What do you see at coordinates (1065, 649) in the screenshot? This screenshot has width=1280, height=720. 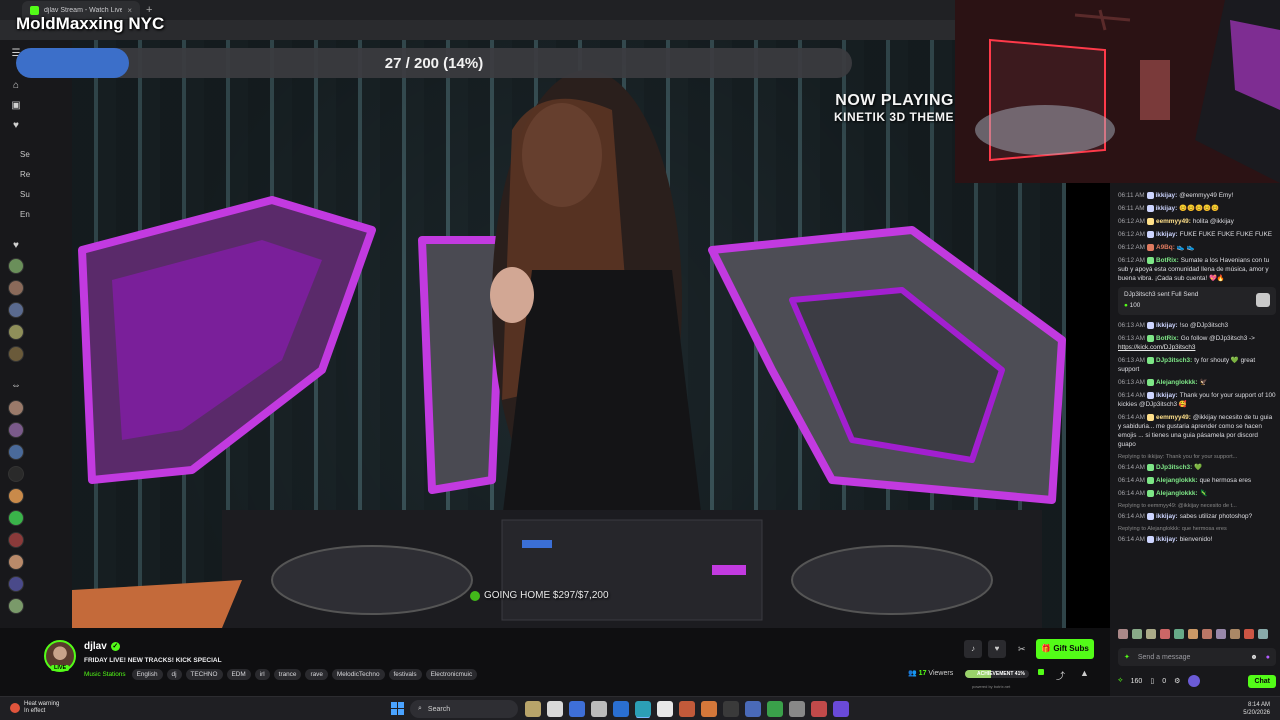 I see `gift-subs-button: 🎁 Gift Subs` at bounding box center [1065, 649].